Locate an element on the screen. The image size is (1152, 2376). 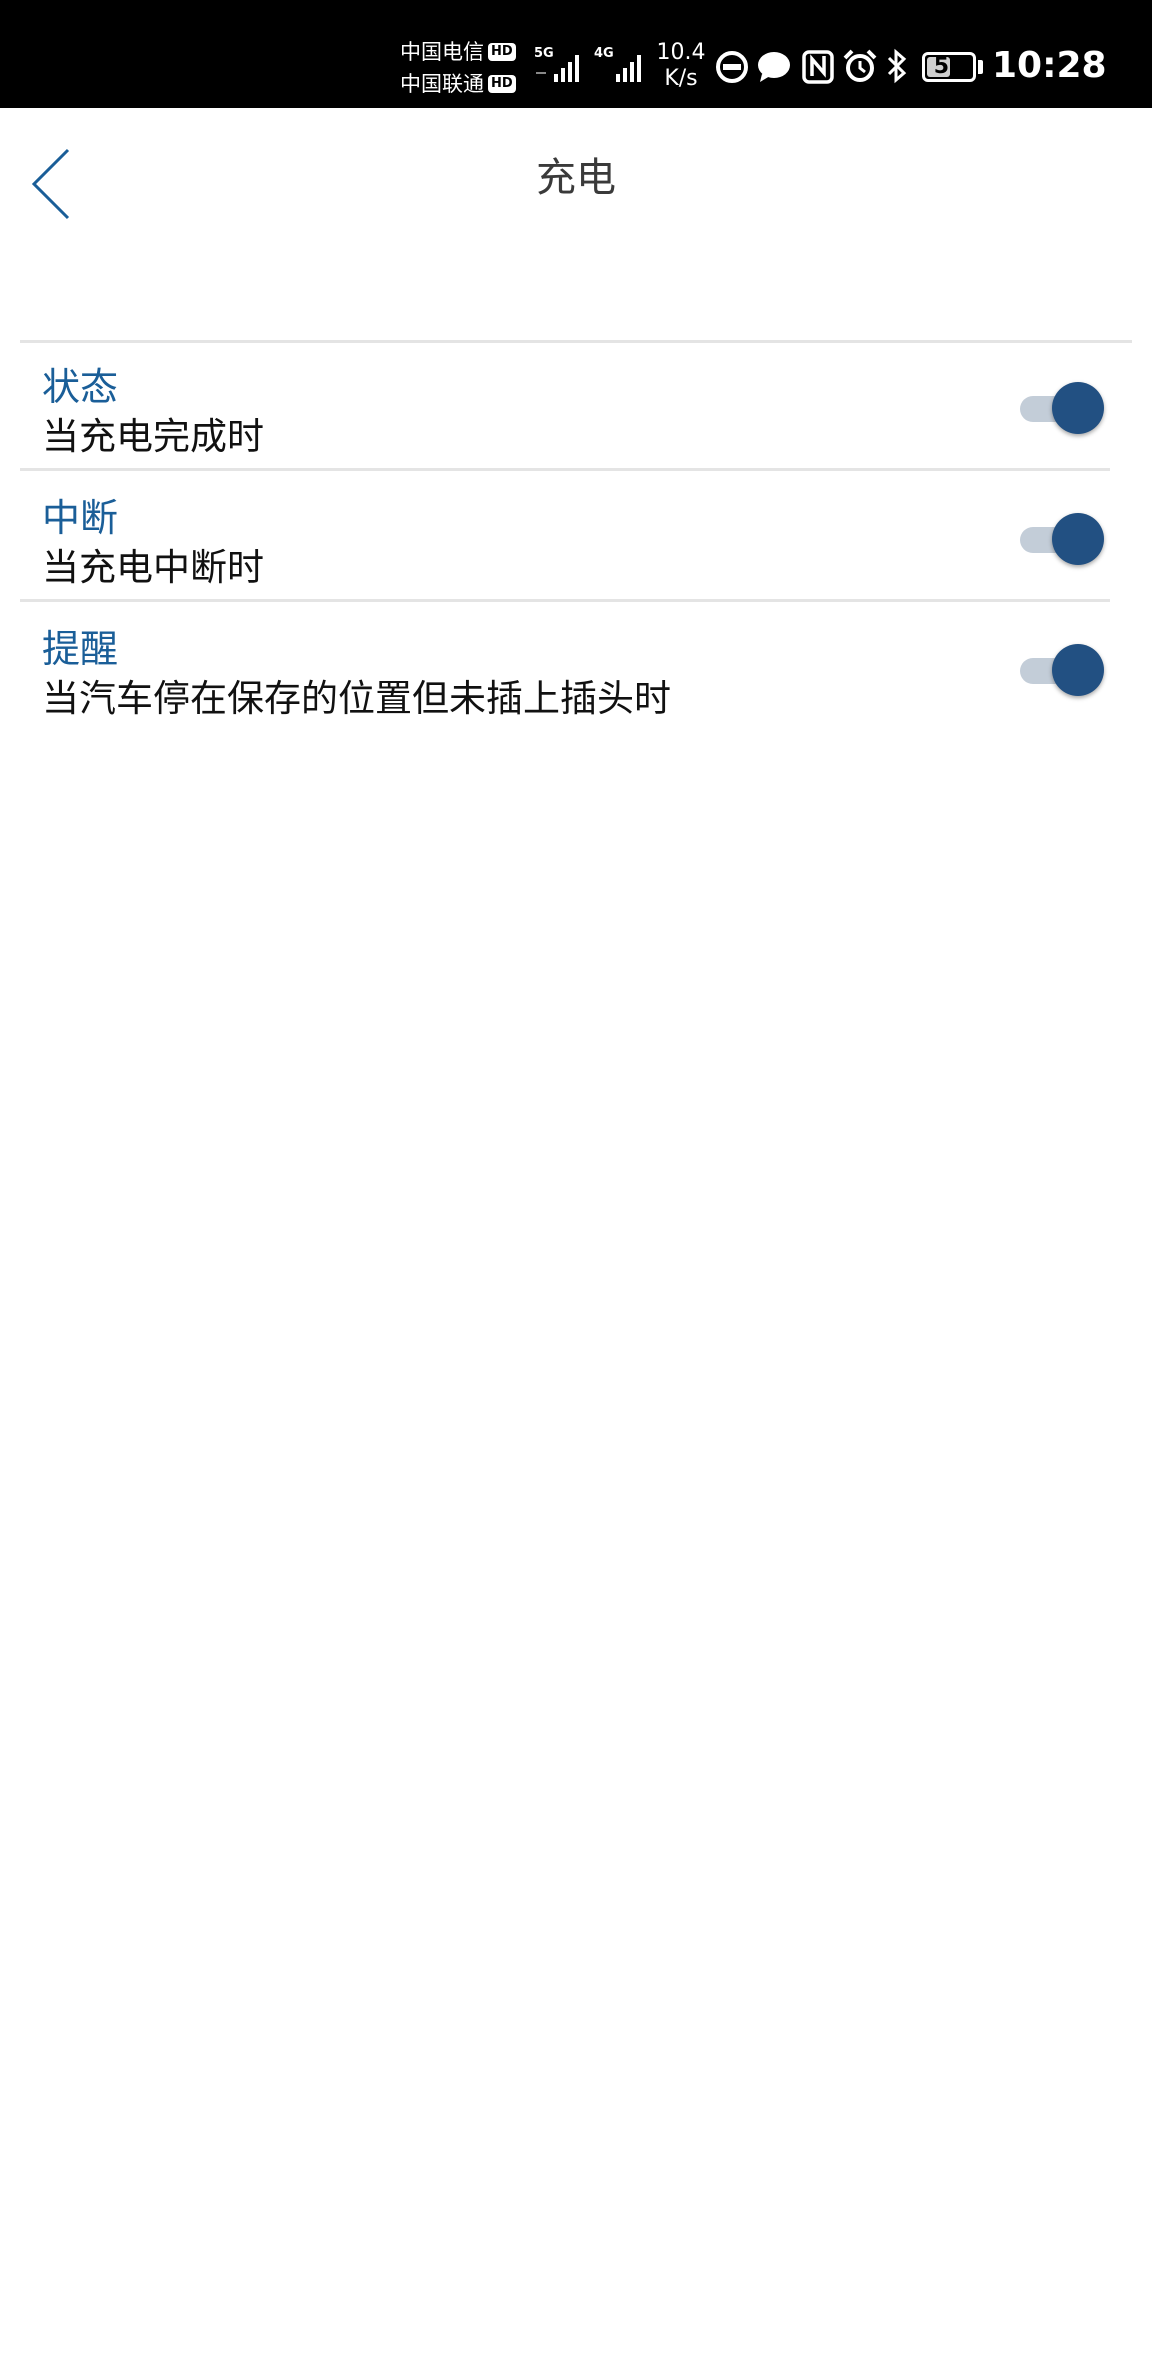
status-toggle is located at coordinates (1062, 408).